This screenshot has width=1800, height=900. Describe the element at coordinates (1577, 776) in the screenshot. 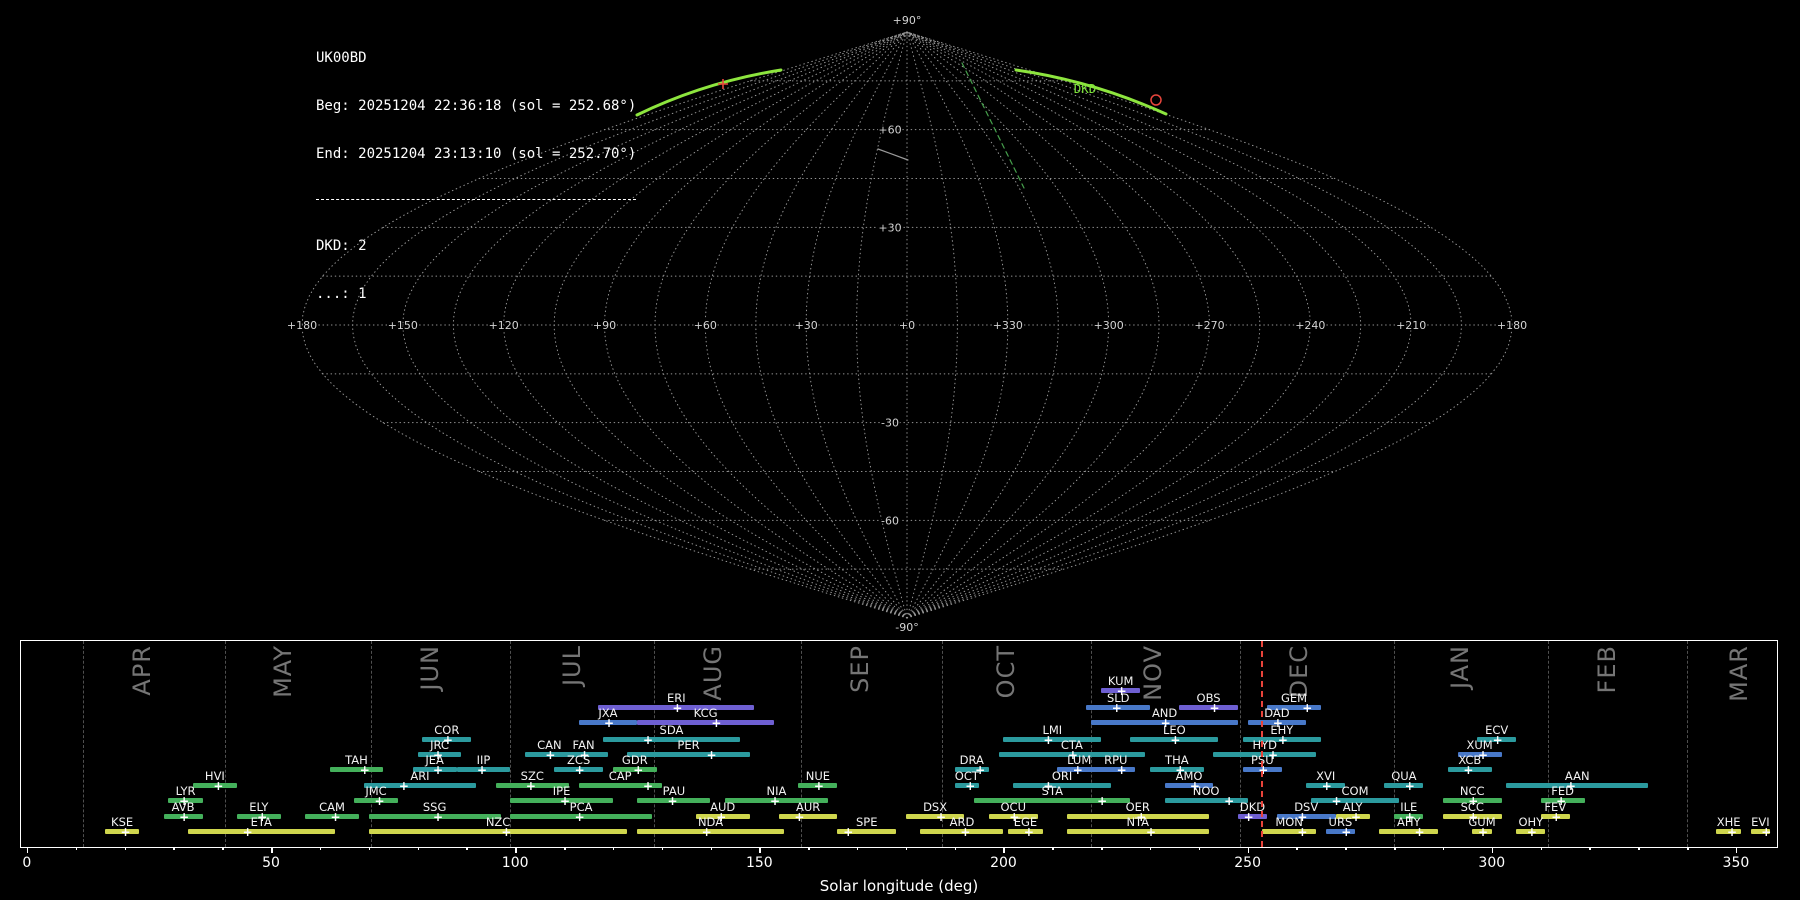

I see `shower-label: AAN` at that location.